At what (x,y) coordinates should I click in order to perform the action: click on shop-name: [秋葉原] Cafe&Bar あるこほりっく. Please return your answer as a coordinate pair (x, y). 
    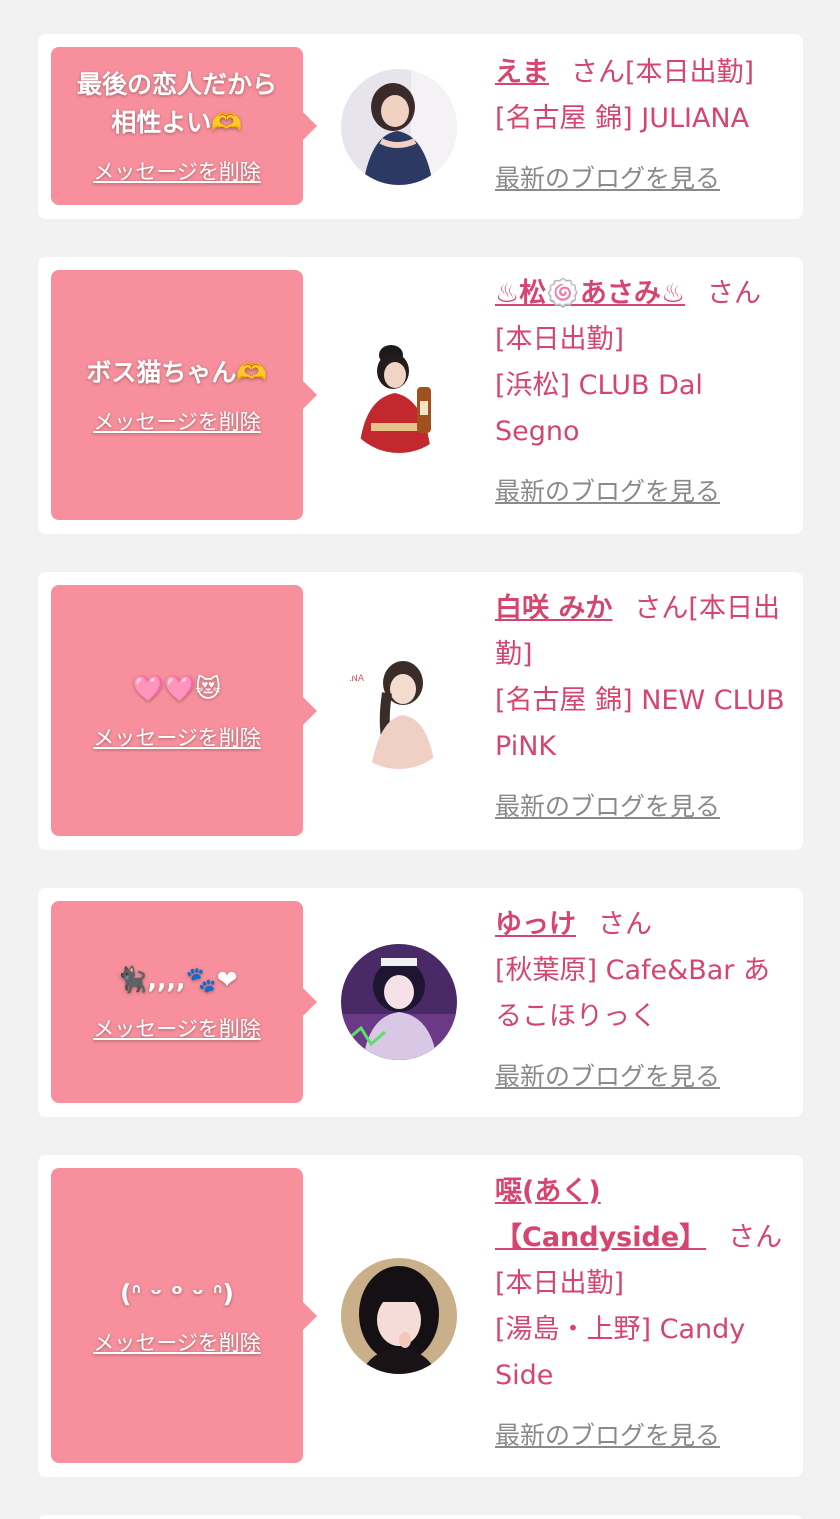
    Looking at the image, I should click on (632, 993).